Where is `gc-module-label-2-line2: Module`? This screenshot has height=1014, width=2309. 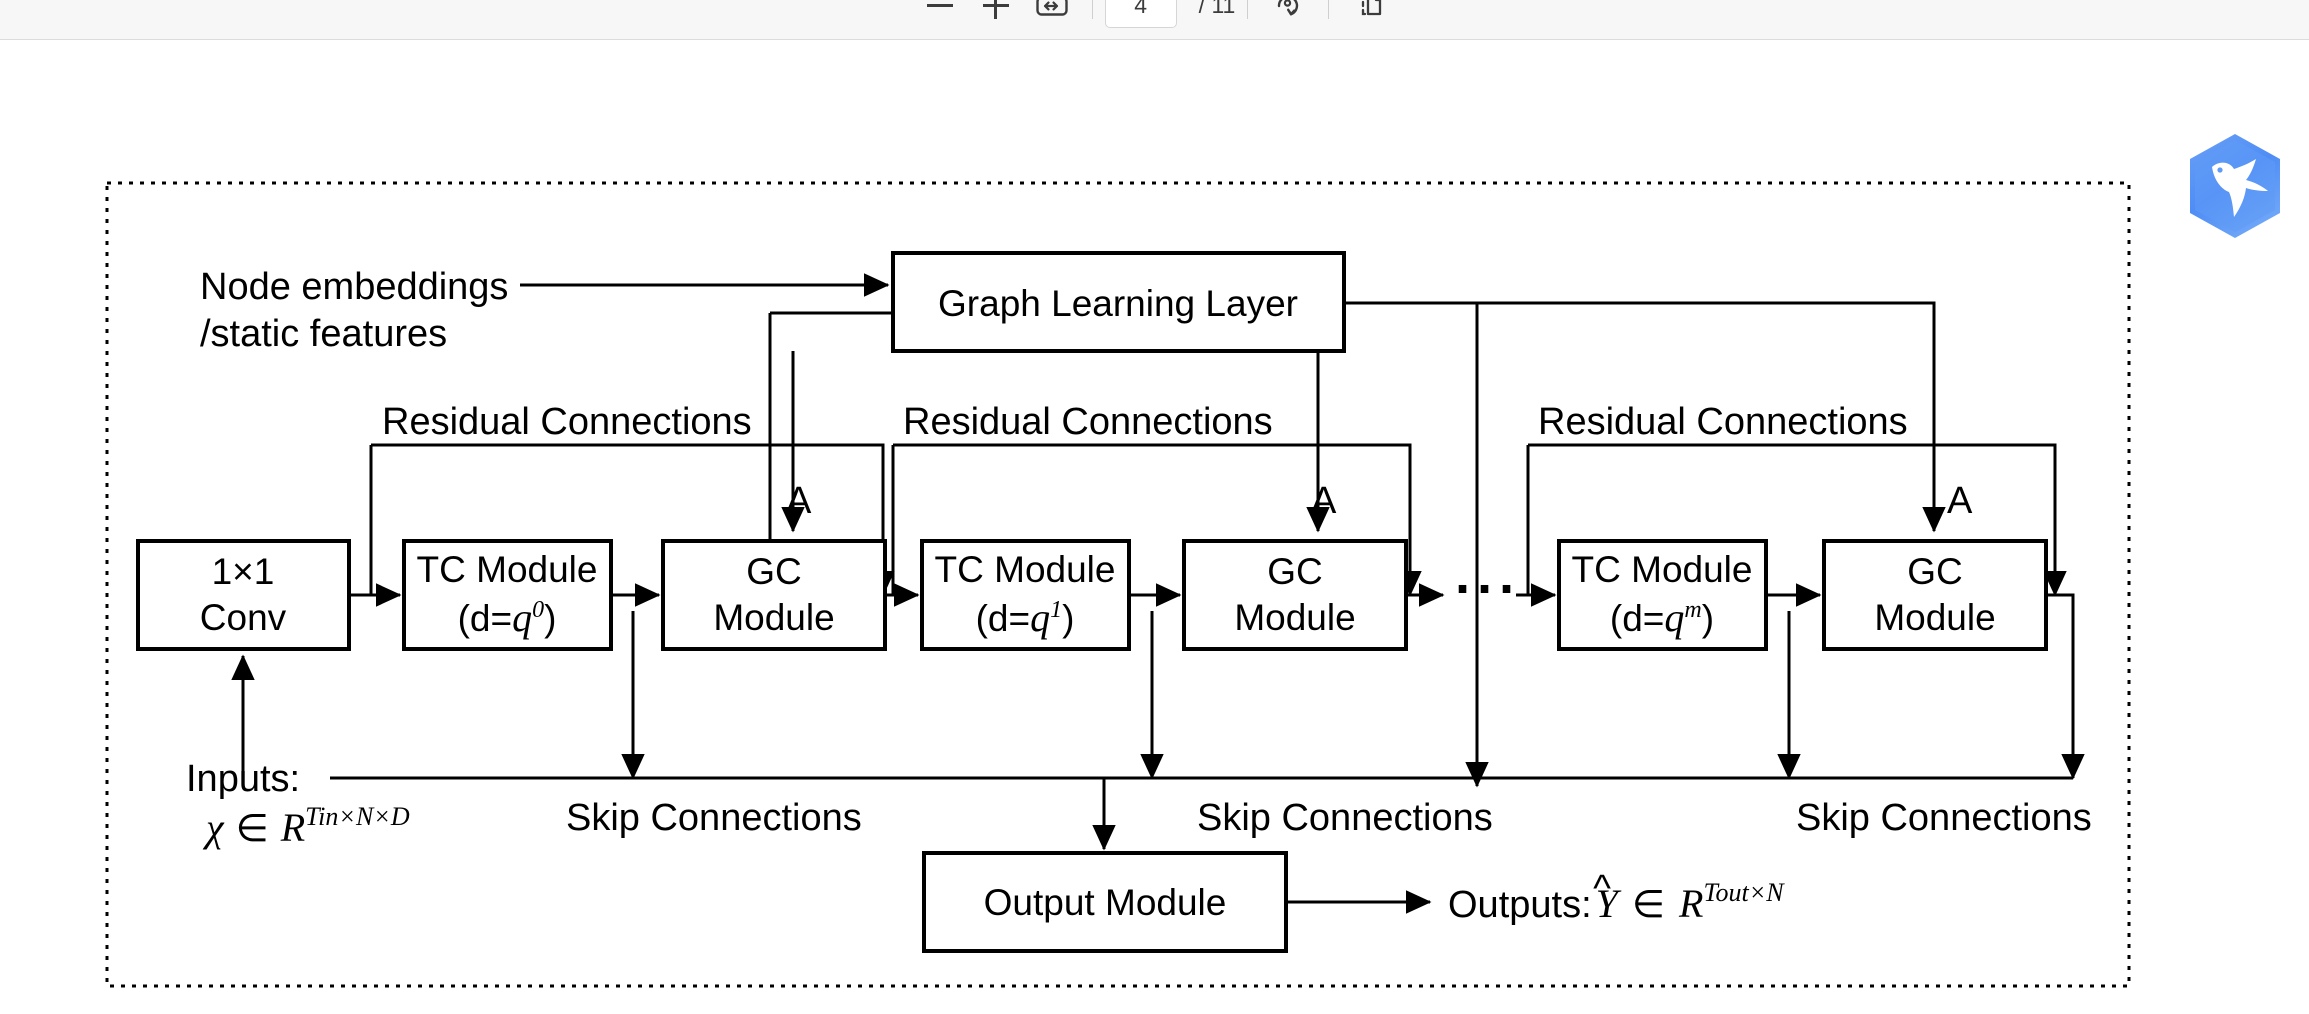 gc-module-label-2-line2: Module is located at coordinates (1294, 617).